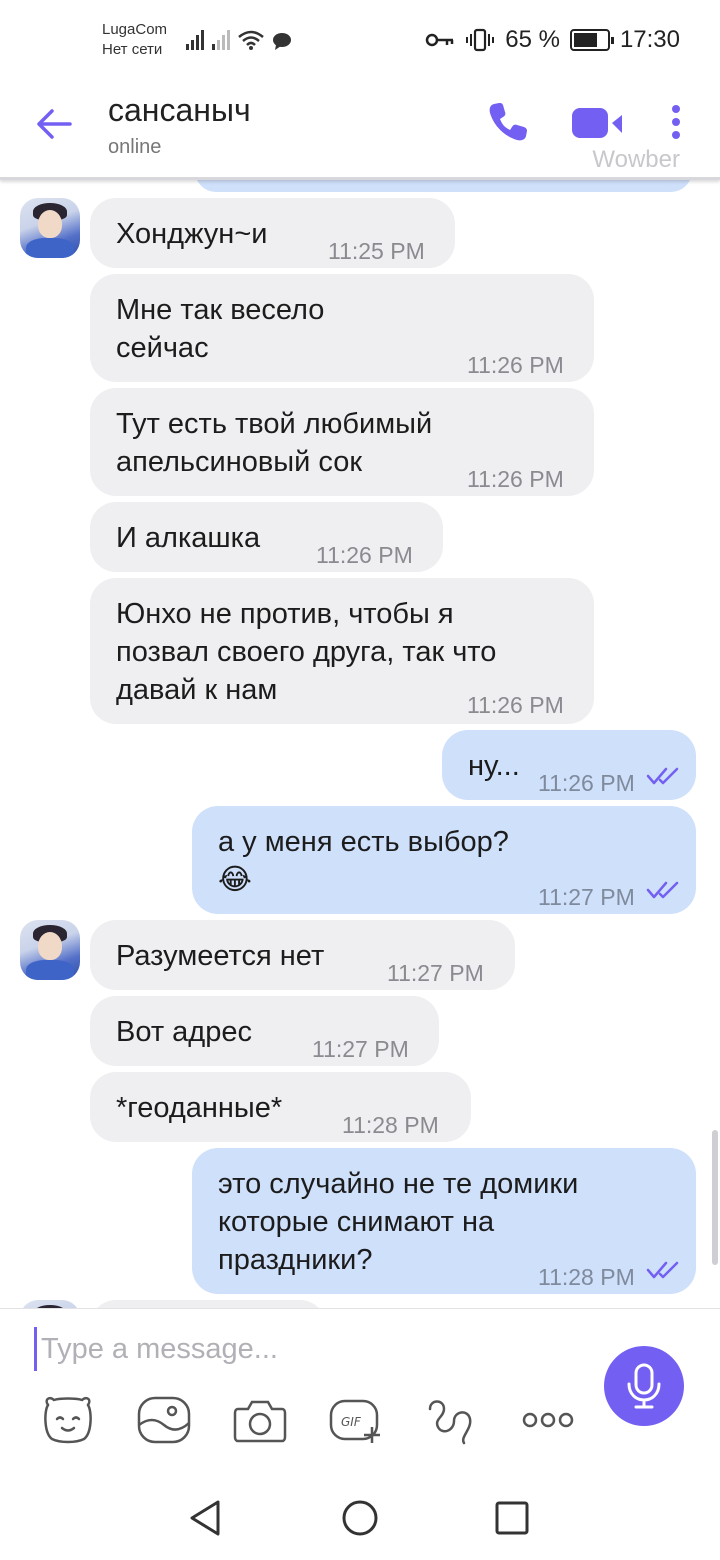 This screenshot has width=720, height=1560. I want to click on vibrate-icon, so click(480, 40).